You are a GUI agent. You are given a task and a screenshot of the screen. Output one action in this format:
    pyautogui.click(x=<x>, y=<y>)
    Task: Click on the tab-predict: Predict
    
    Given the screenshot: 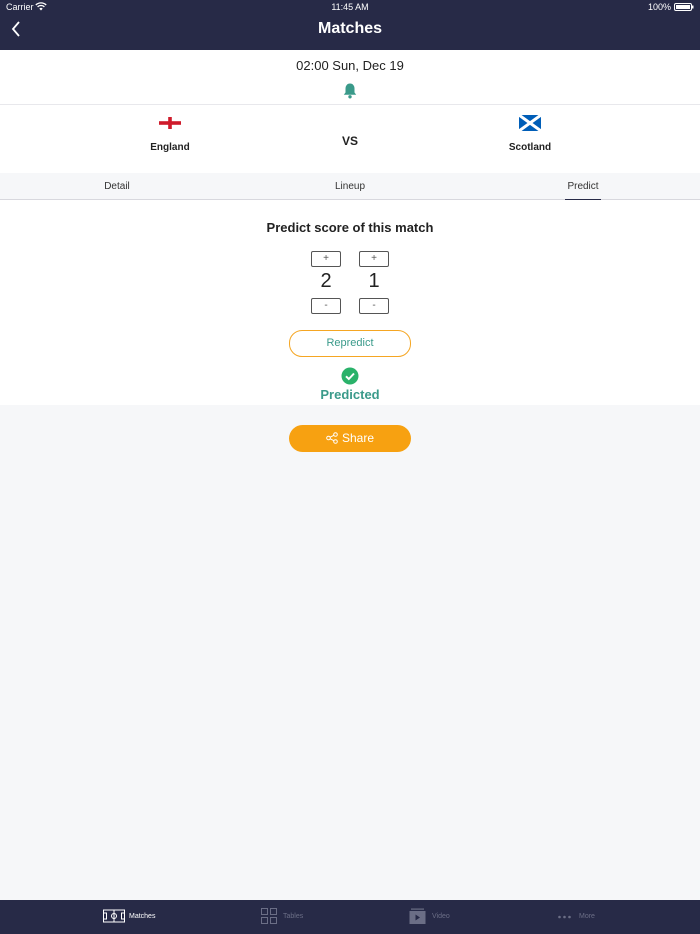 What is the action you would take?
    pyautogui.click(x=583, y=191)
    